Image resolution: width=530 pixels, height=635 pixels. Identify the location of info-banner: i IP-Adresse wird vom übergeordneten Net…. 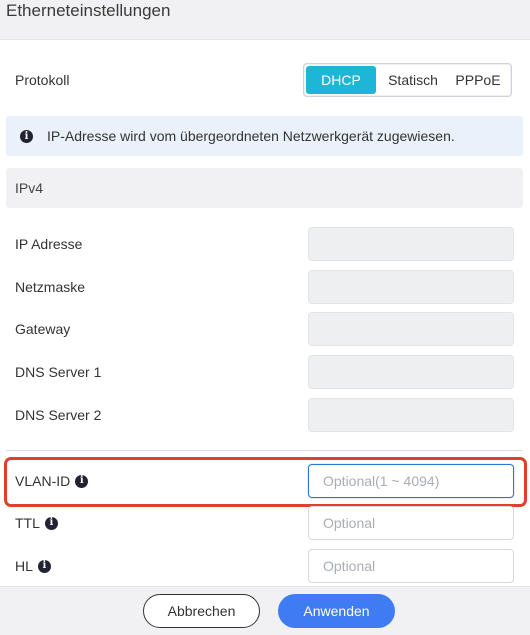
(264, 136).